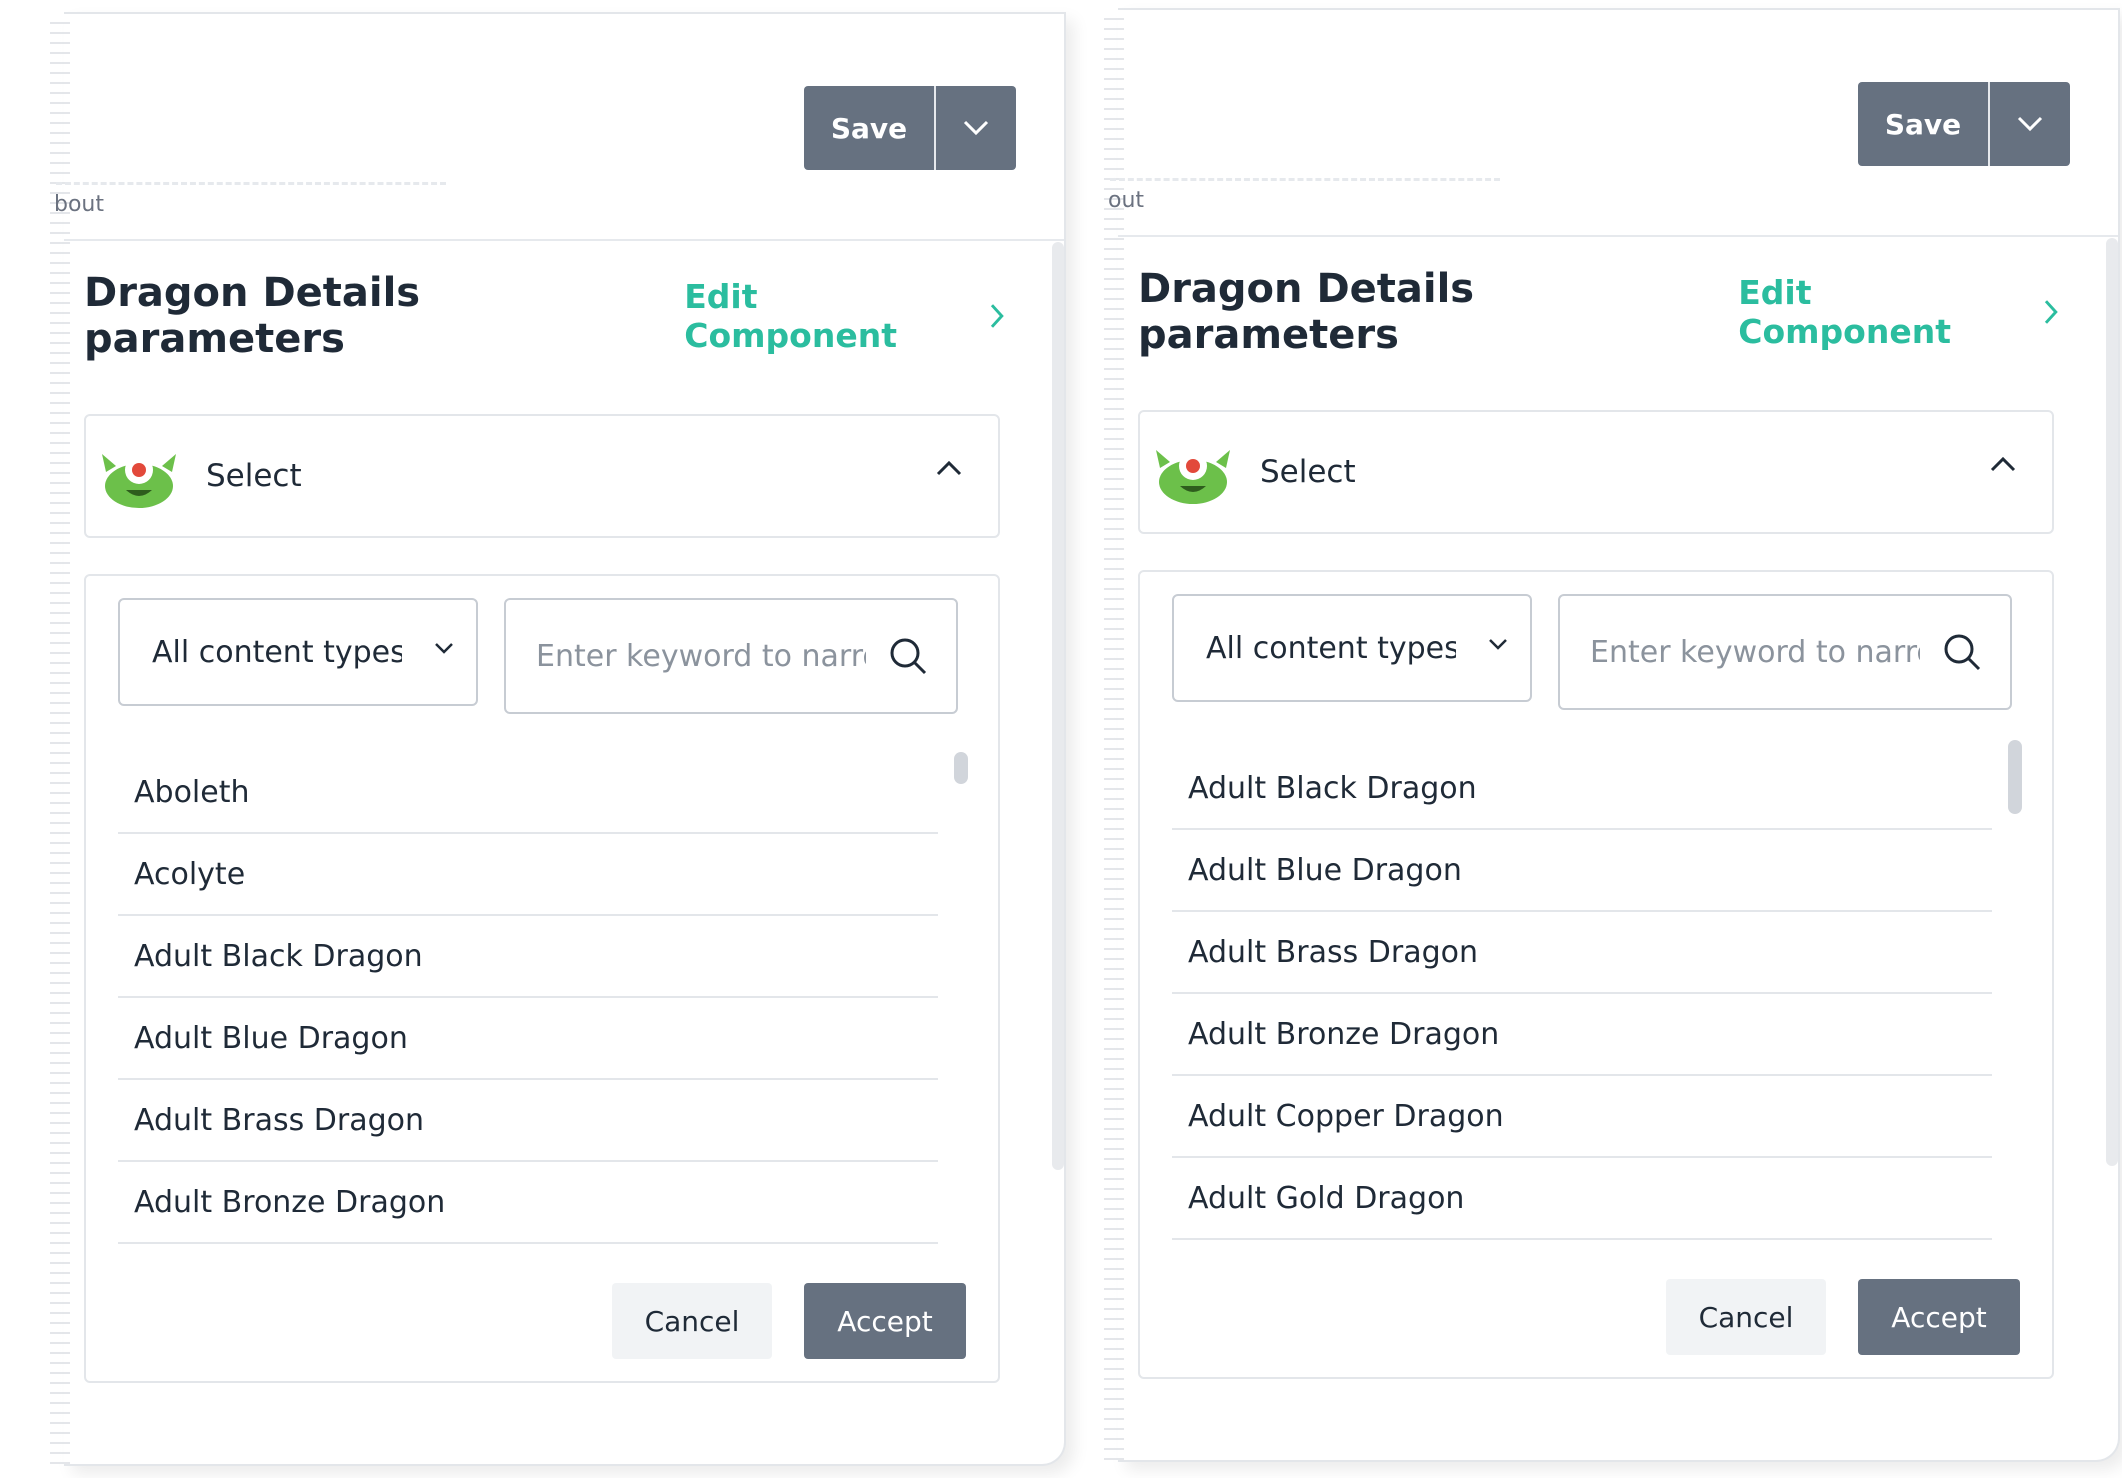  What do you see at coordinates (1126, 200) in the screenshot?
I see `about-label: out` at bounding box center [1126, 200].